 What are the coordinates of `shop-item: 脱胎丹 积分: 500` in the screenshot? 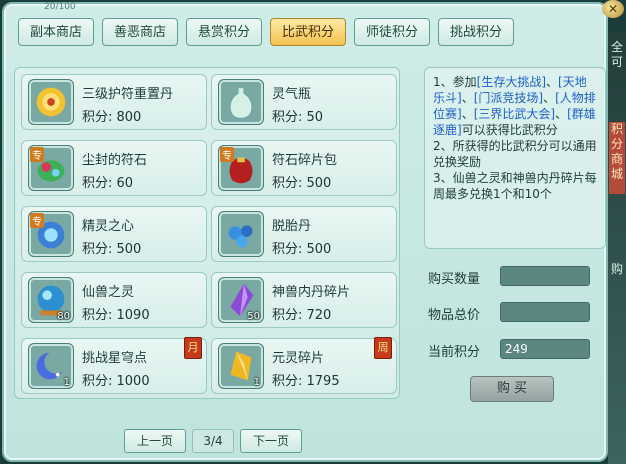 It's located at (304, 234).